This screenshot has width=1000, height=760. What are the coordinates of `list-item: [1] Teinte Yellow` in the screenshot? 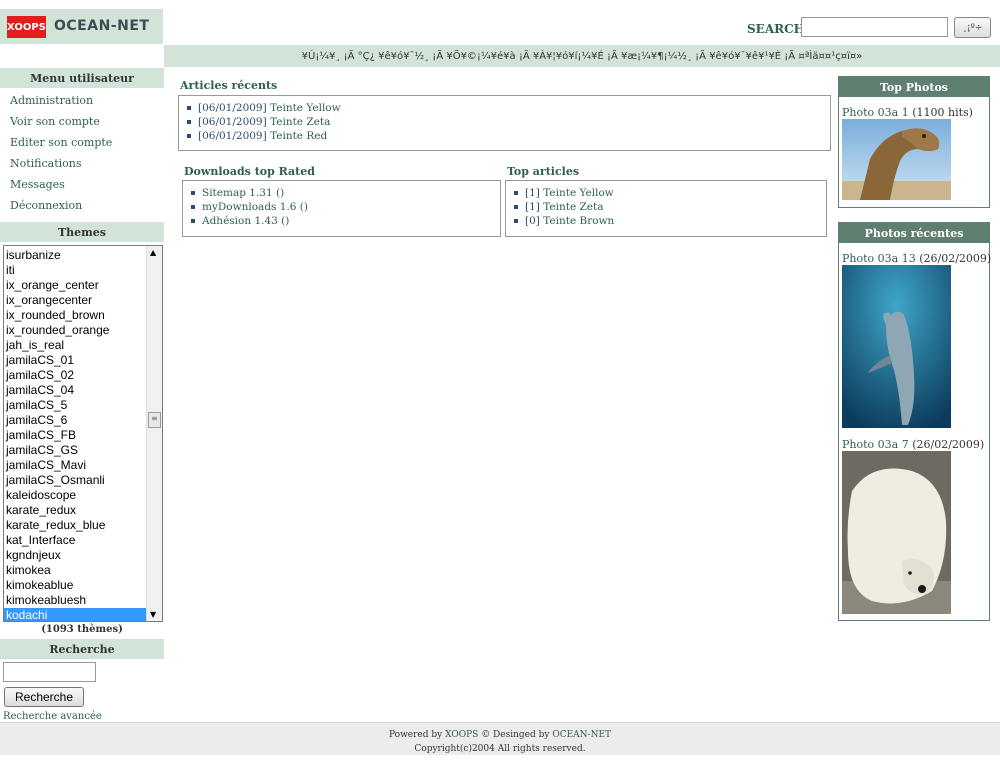 It's located at (670, 193).